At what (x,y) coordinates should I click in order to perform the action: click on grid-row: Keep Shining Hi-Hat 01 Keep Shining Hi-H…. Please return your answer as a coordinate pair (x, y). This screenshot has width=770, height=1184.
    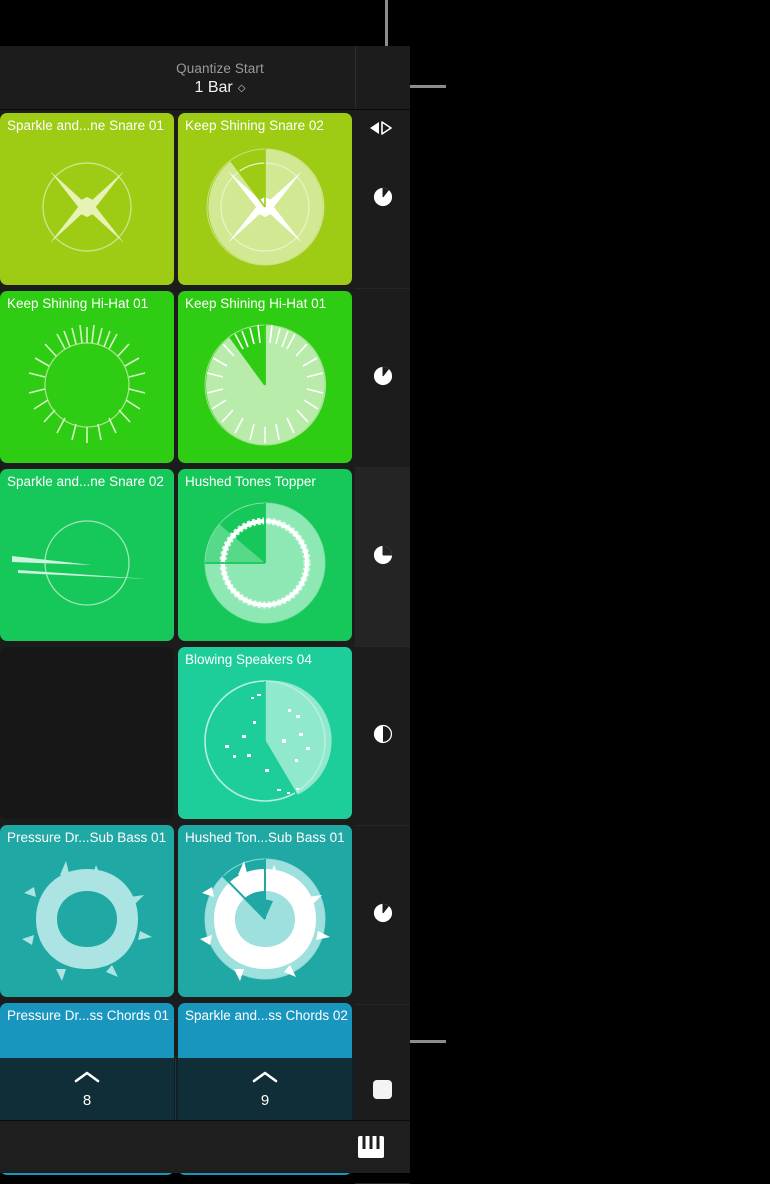
    Looking at the image, I should click on (177, 377).